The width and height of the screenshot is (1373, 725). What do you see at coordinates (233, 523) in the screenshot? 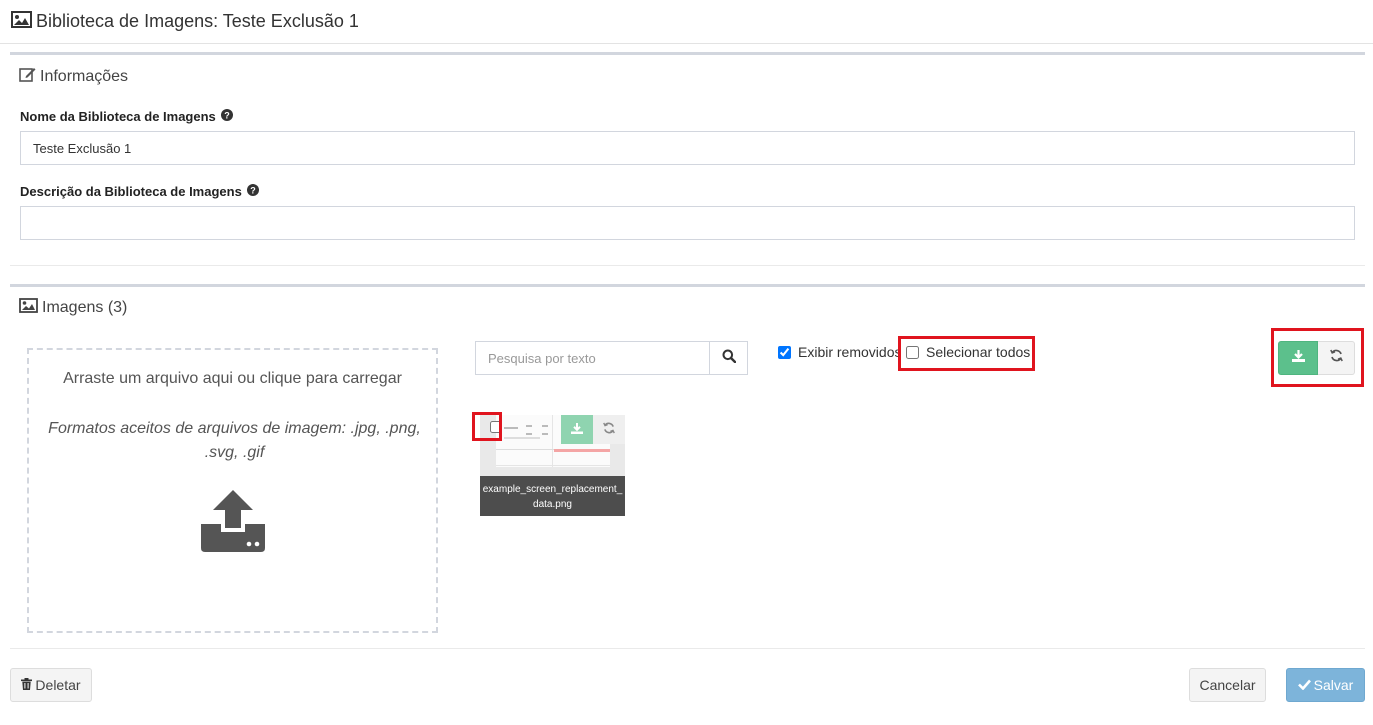
I see `upload-icon` at bounding box center [233, 523].